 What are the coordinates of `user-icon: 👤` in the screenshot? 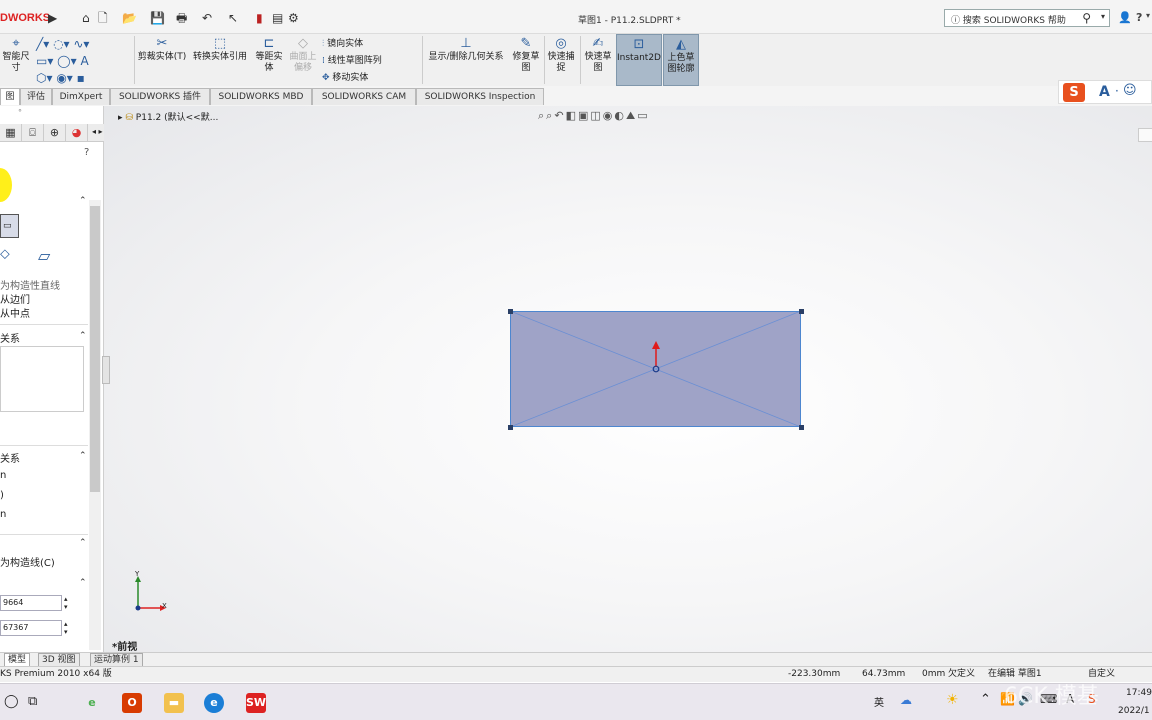 It's located at (1125, 17).